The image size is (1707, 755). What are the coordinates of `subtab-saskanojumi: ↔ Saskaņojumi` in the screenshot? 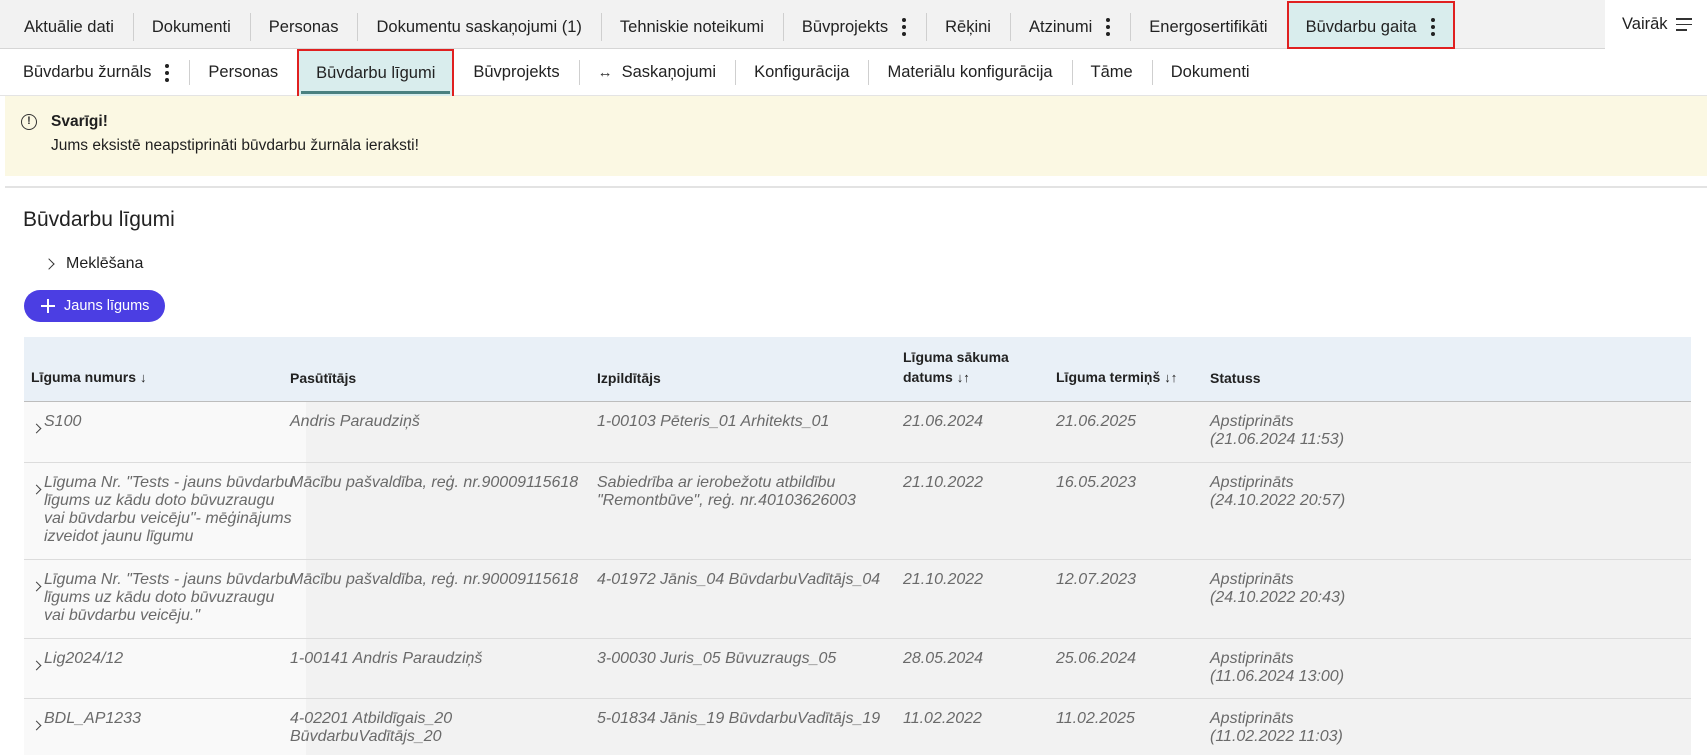 It's located at (656, 72).